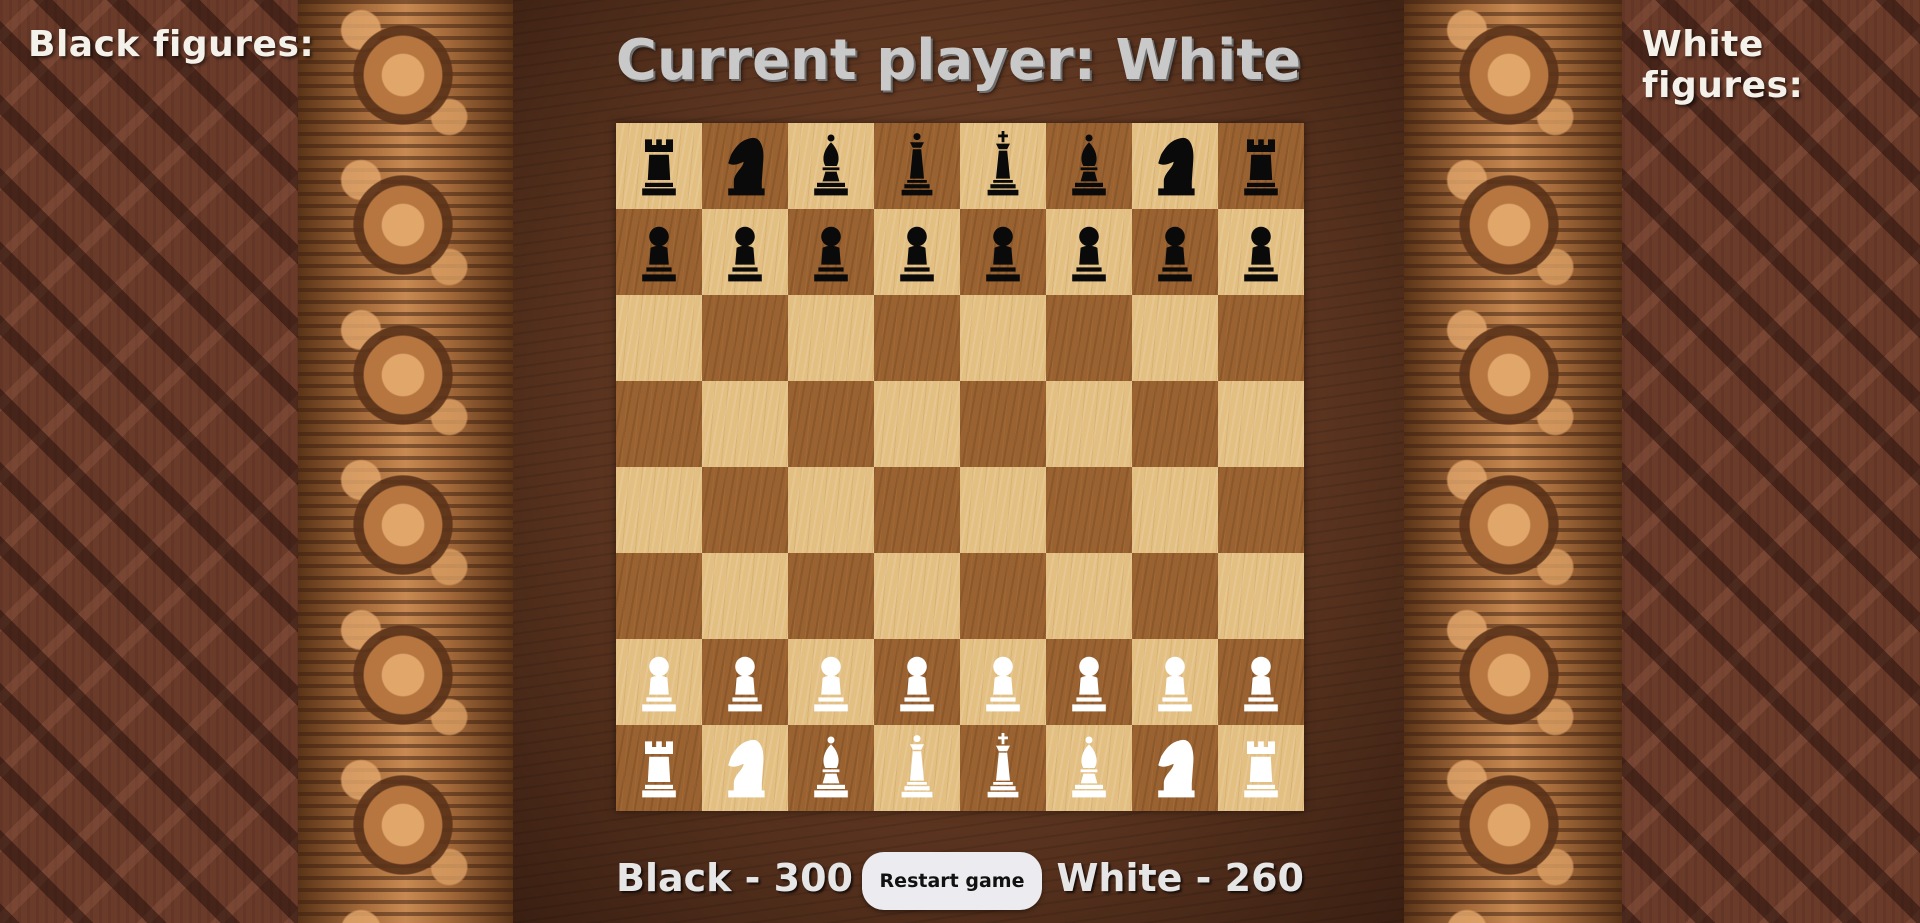 The height and width of the screenshot is (923, 1920). I want to click on square-b3, so click(745, 596).